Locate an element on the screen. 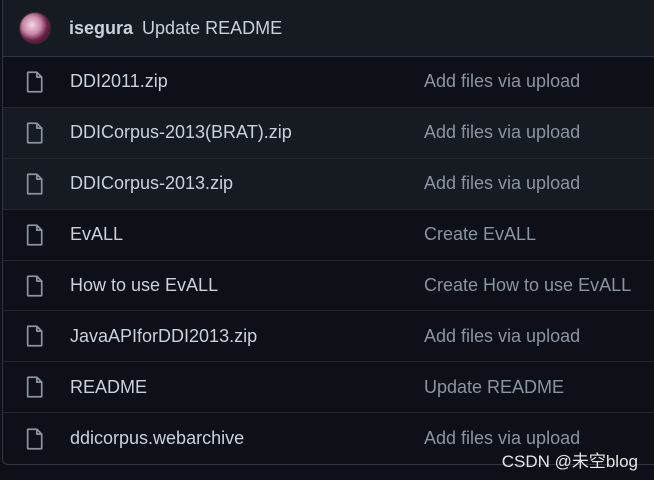  file-commit-link: Create How to use EvALL is located at coordinates (527, 285).